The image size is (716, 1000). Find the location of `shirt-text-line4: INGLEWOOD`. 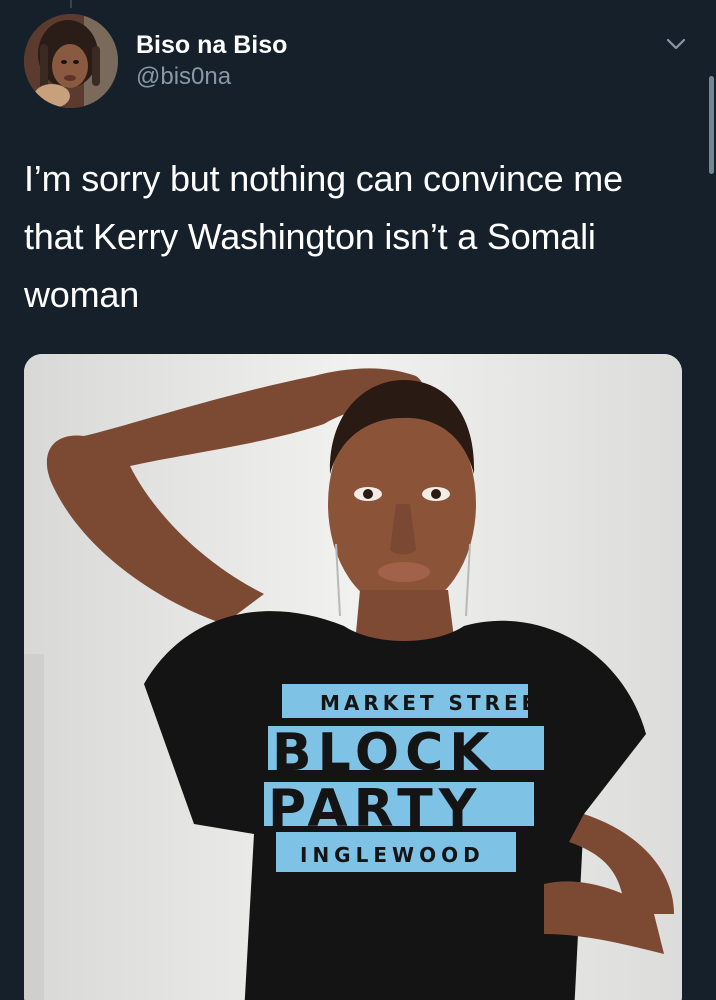

shirt-text-line4: INGLEWOOD is located at coordinates (392, 855).